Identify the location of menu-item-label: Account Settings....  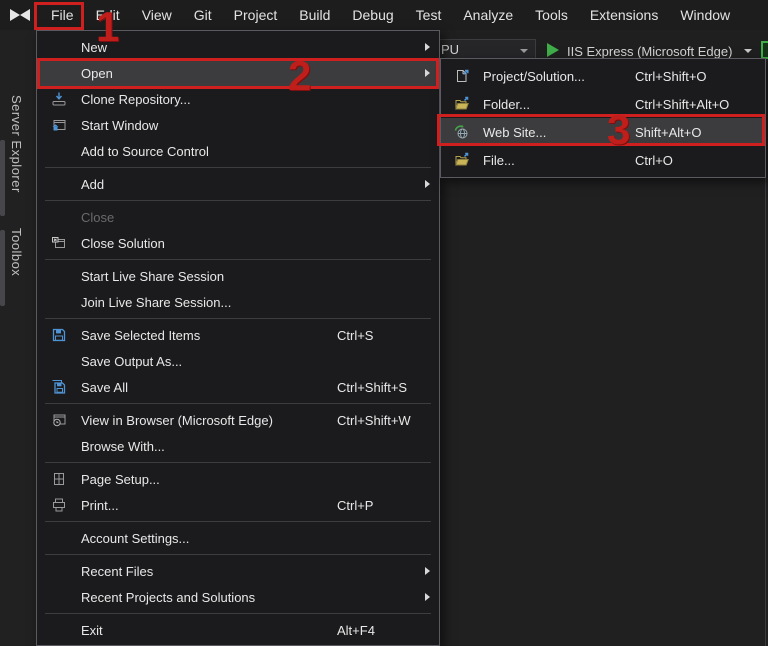
(135, 538).